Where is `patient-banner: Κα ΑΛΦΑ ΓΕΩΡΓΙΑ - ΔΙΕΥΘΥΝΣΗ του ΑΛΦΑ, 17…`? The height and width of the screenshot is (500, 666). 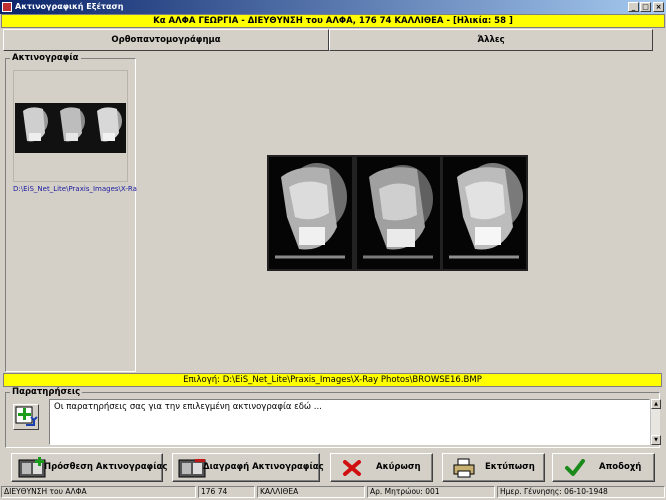
patient-banner: Κα ΑΛΦΑ ΓΕΩΡΓΙΑ - ΔΙΕΥΘΥΝΣΗ του ΑΛΦΑ, 17… is located at coordinates (333, 21).